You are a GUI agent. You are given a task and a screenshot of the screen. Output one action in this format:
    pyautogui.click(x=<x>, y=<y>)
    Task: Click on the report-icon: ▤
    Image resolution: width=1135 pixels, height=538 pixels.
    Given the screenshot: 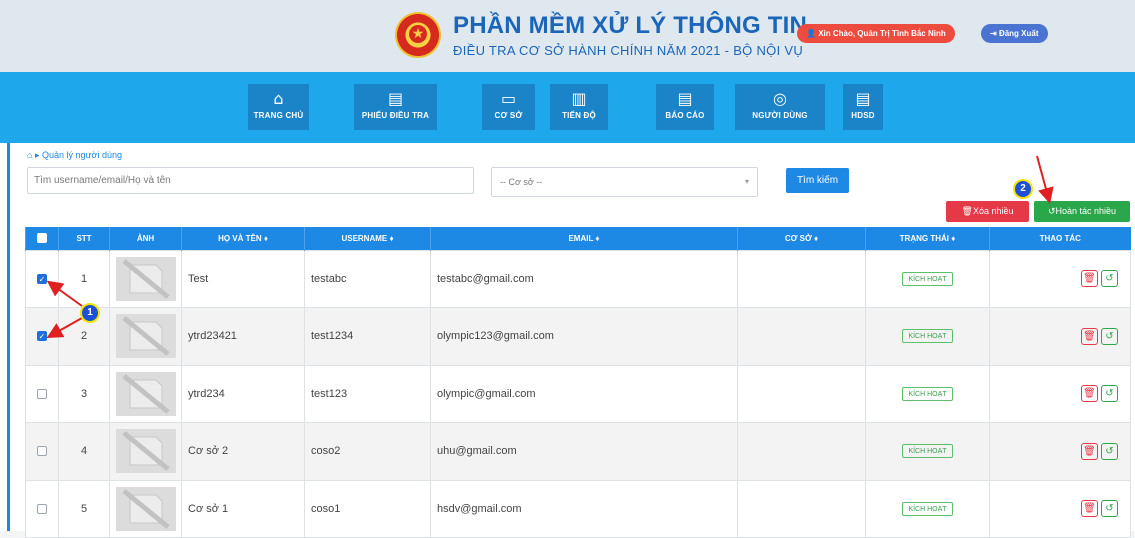 What is the action you would take?
    pyautogui.click(x=685, y=98)
    